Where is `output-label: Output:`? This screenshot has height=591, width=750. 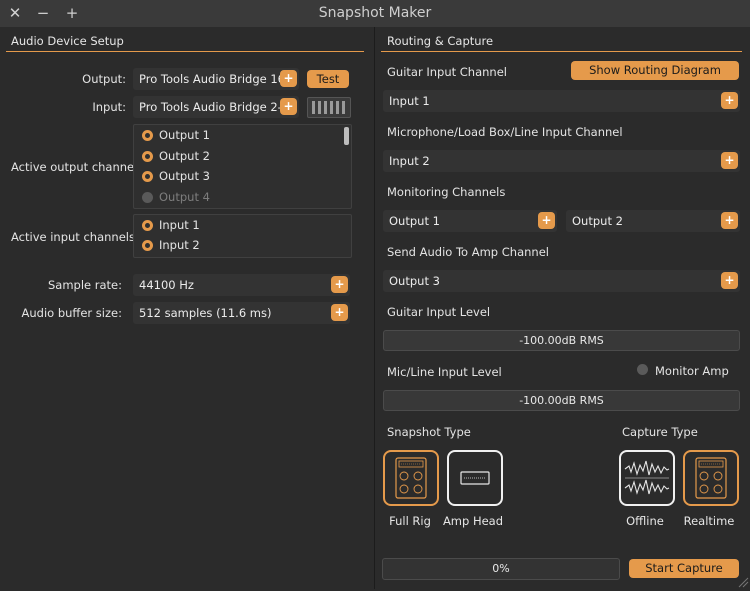 output-label: Output: is located at coordinates (104, 79).